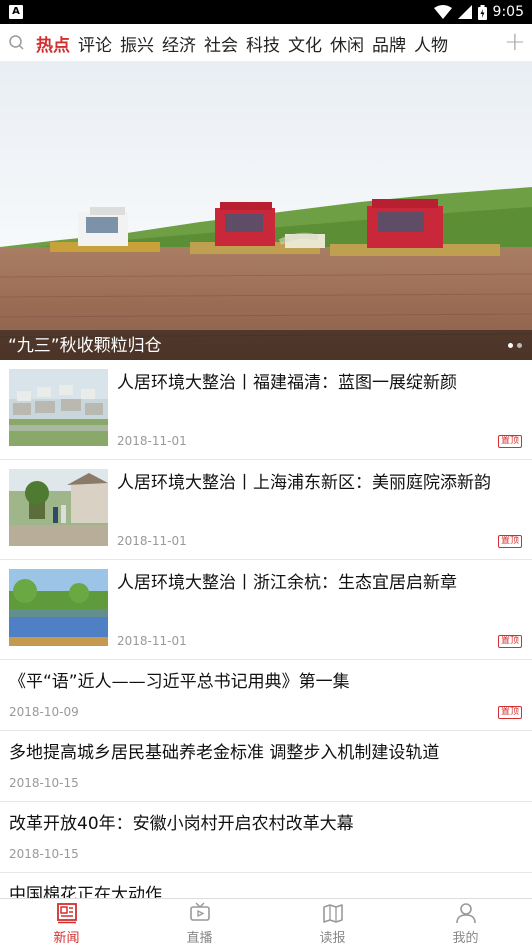  Describe the element at coordinates (304, 483) in the screenshot. I see `news-title: 人居环境大整治丨上海浦东新区：美丽庭院添新韵` at that location.